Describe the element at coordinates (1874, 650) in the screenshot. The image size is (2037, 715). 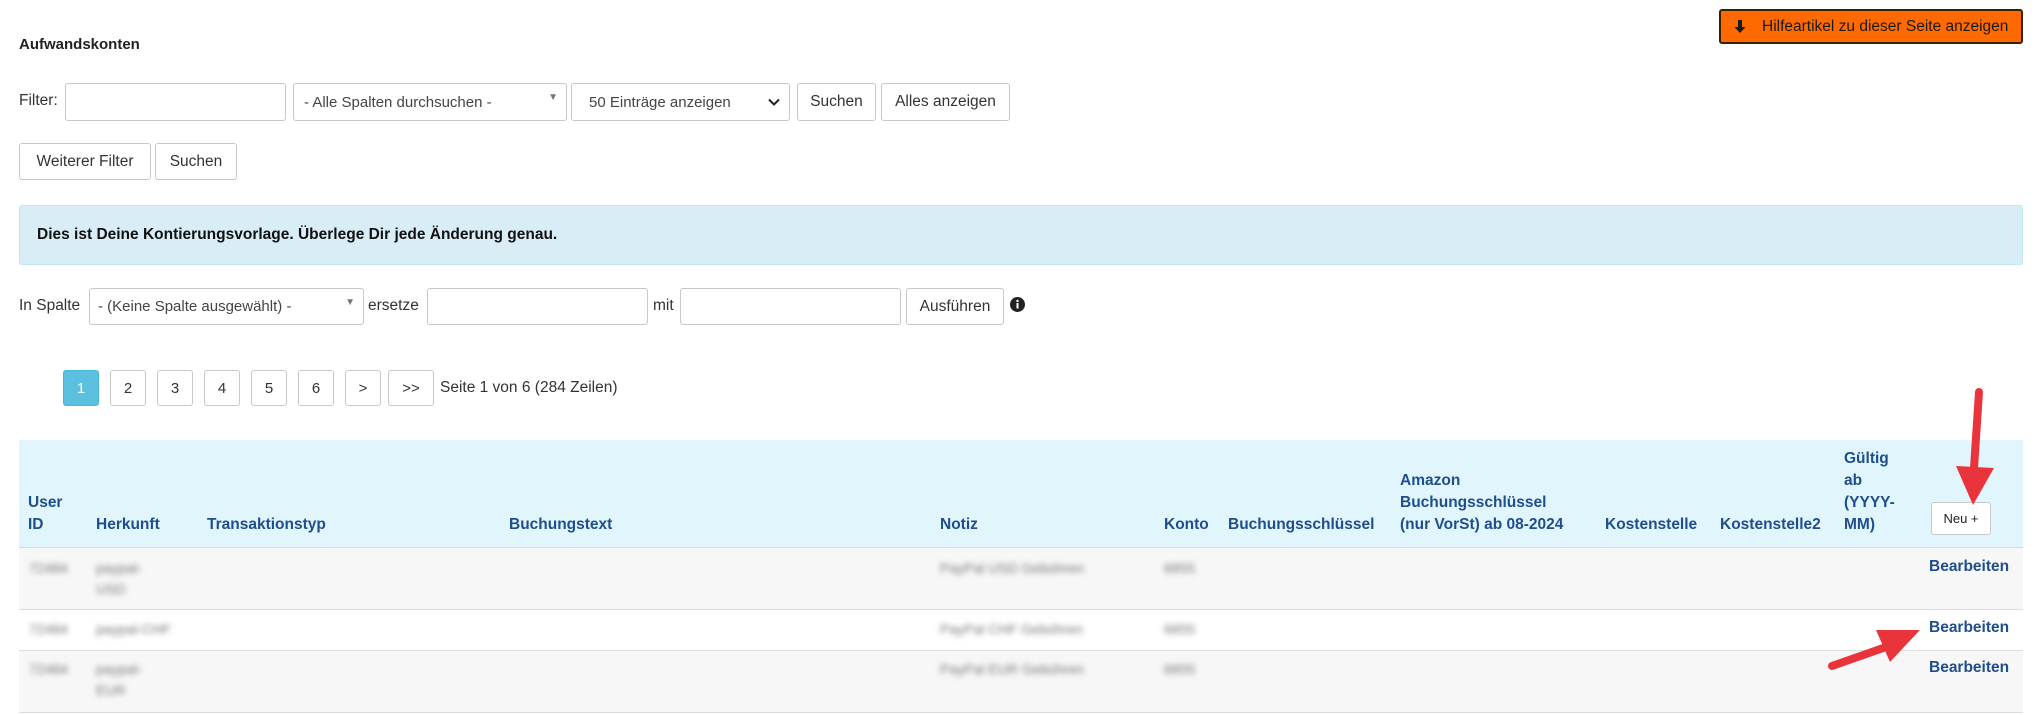
I see `arrow-to-edit-link` at that location.